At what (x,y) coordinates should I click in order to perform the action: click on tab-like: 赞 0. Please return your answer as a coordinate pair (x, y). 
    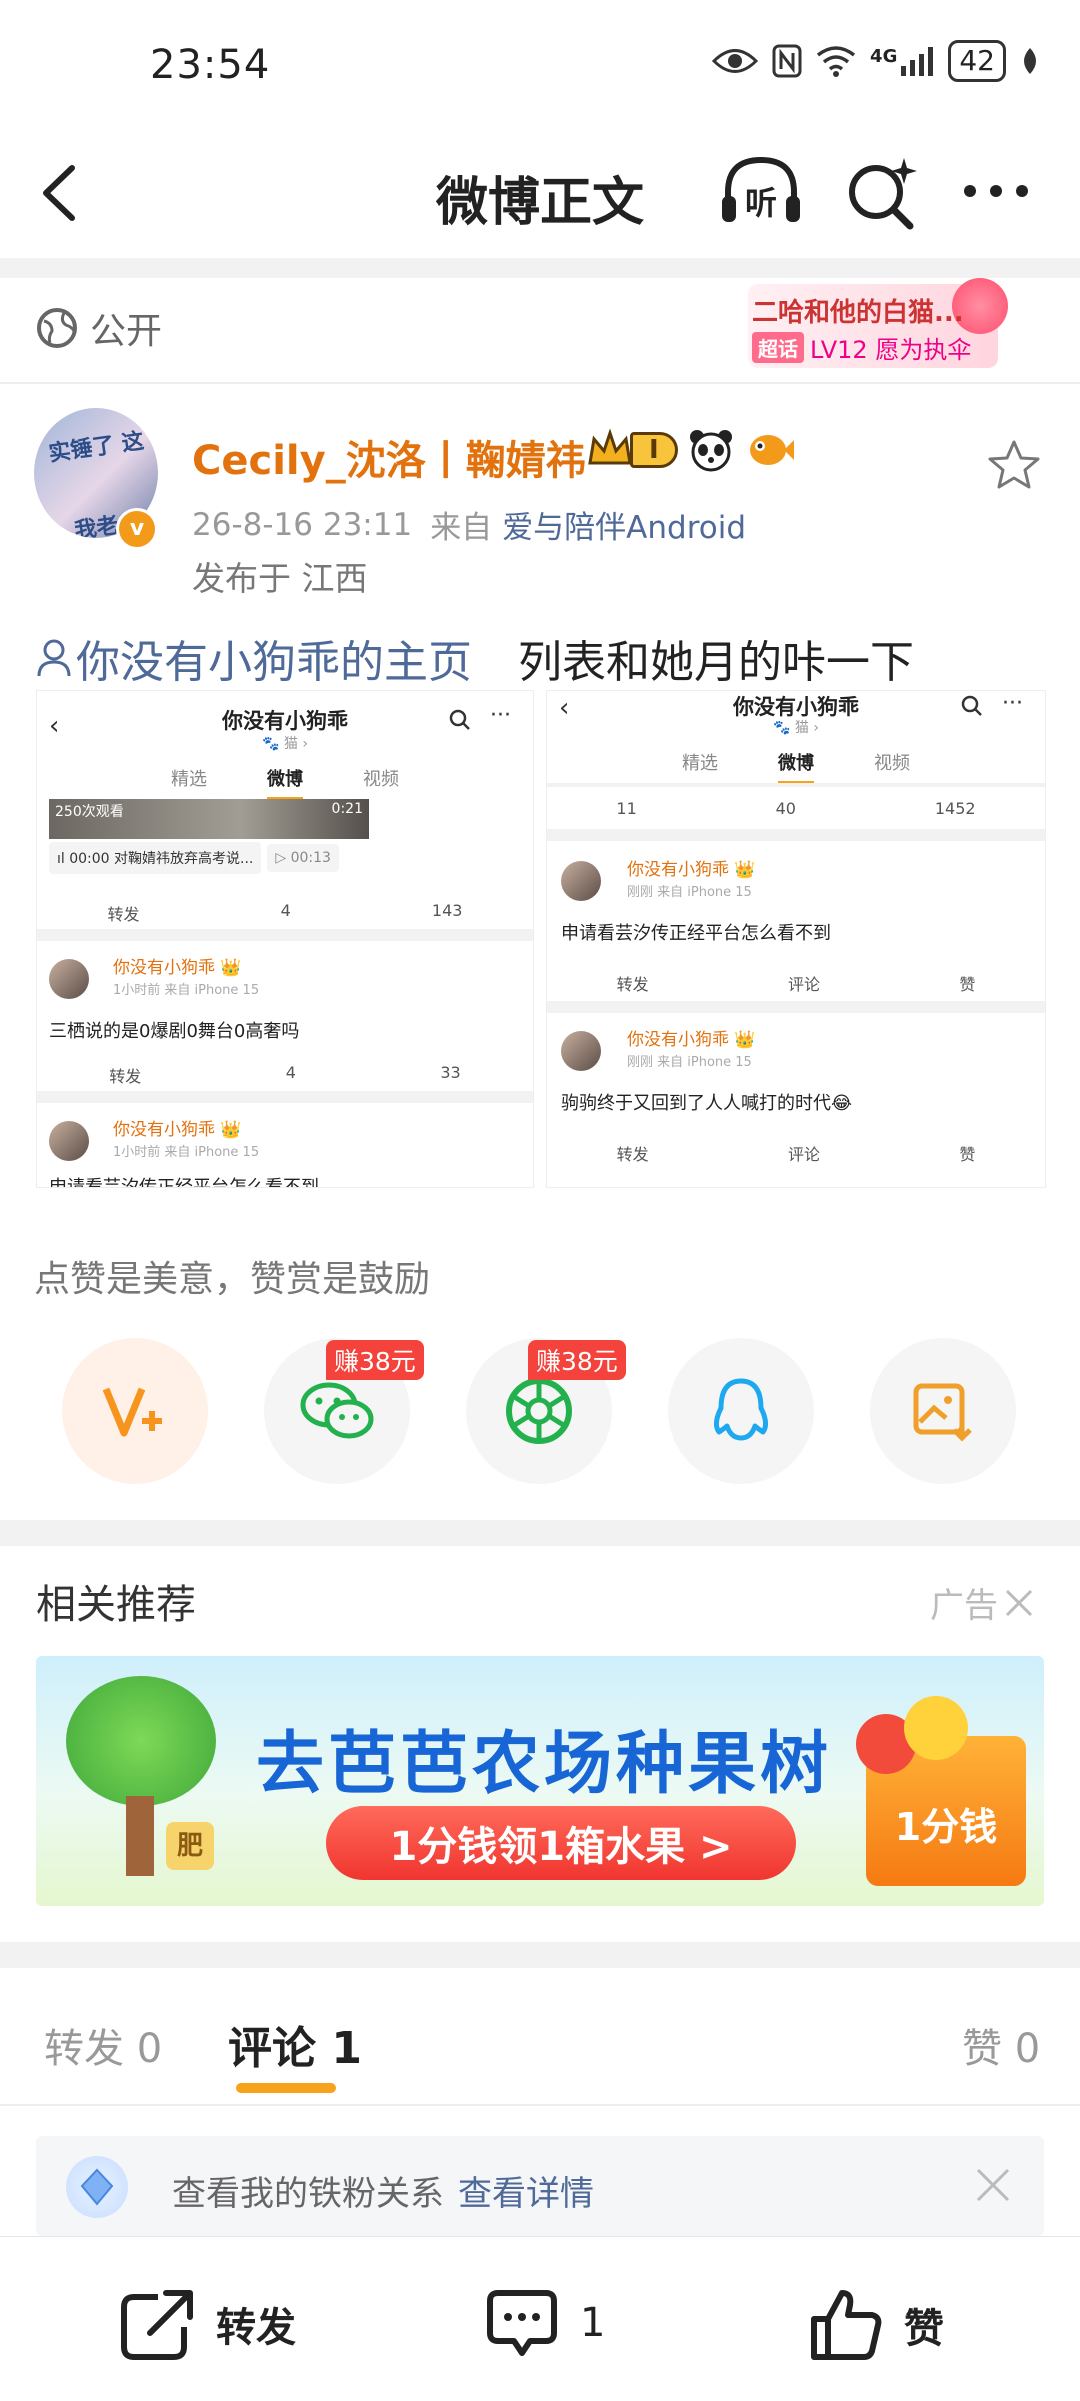
    Looking at the image, I should click on (1001, 2045).